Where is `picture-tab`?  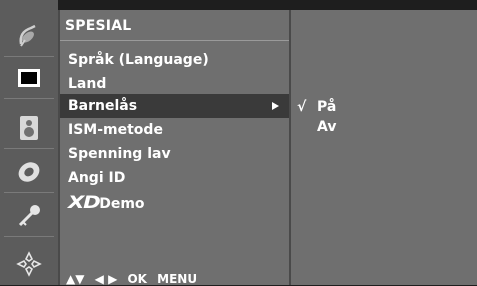
picture-tab is located at coordinates (29, 78).